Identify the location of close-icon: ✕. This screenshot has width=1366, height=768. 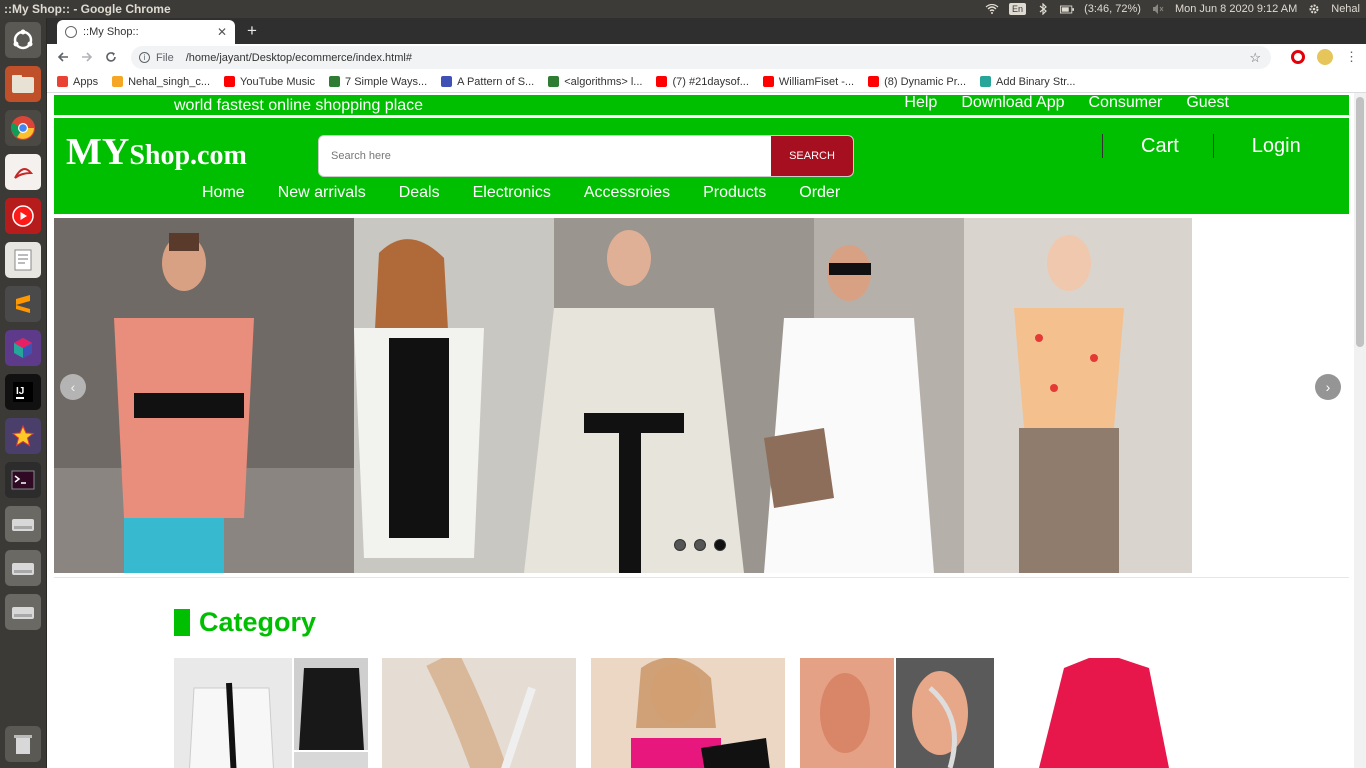
(222, 32).